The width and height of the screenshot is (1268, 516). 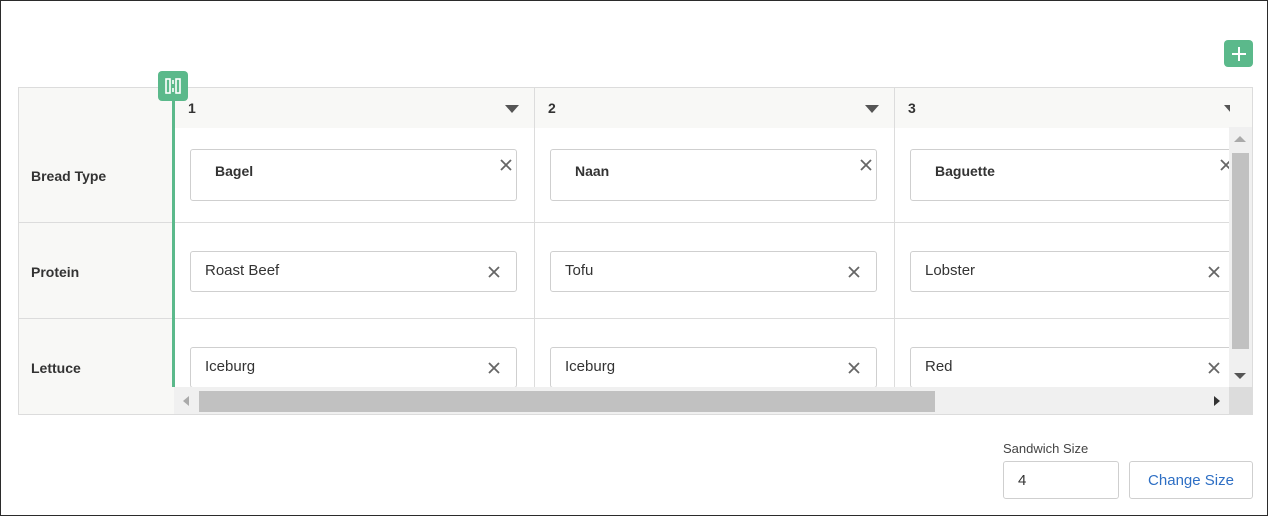 What do you see at coordinates (353, 175) in the screenshot?
I see `bread-type-field: Bagel` at bounding box center [353, 175].